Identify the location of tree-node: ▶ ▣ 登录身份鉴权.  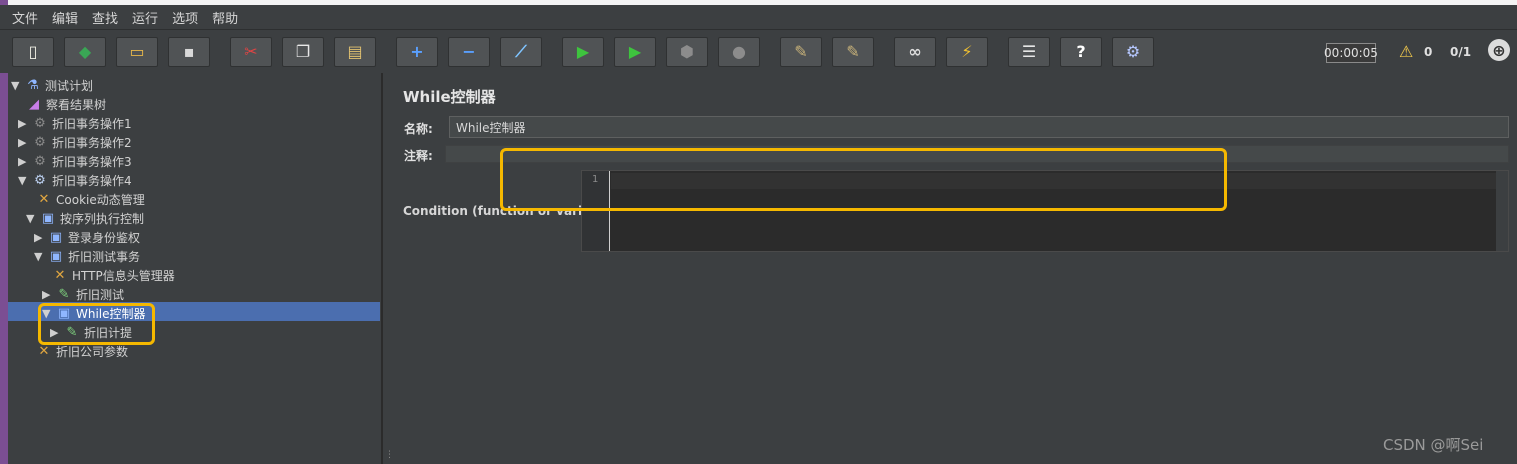
(87, 237).